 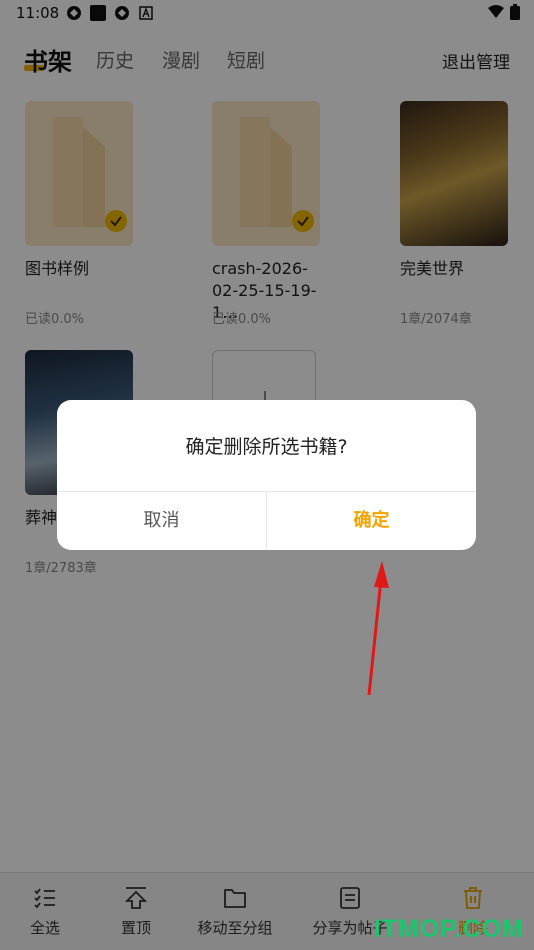 What do you see at coordinates (266, 447) in the screenshot?
I see `dialog-message: 确定删除所选书籍?` at bounding box center [266, 447].